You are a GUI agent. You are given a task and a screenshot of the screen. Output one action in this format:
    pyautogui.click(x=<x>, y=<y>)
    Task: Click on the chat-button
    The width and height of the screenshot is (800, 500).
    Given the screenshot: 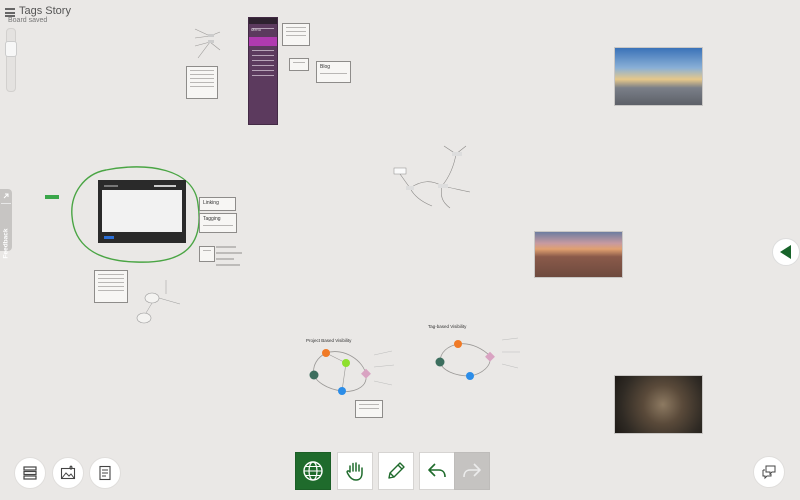 What is the action you would take?
    pyautogui.click(x=769, y=472)
    